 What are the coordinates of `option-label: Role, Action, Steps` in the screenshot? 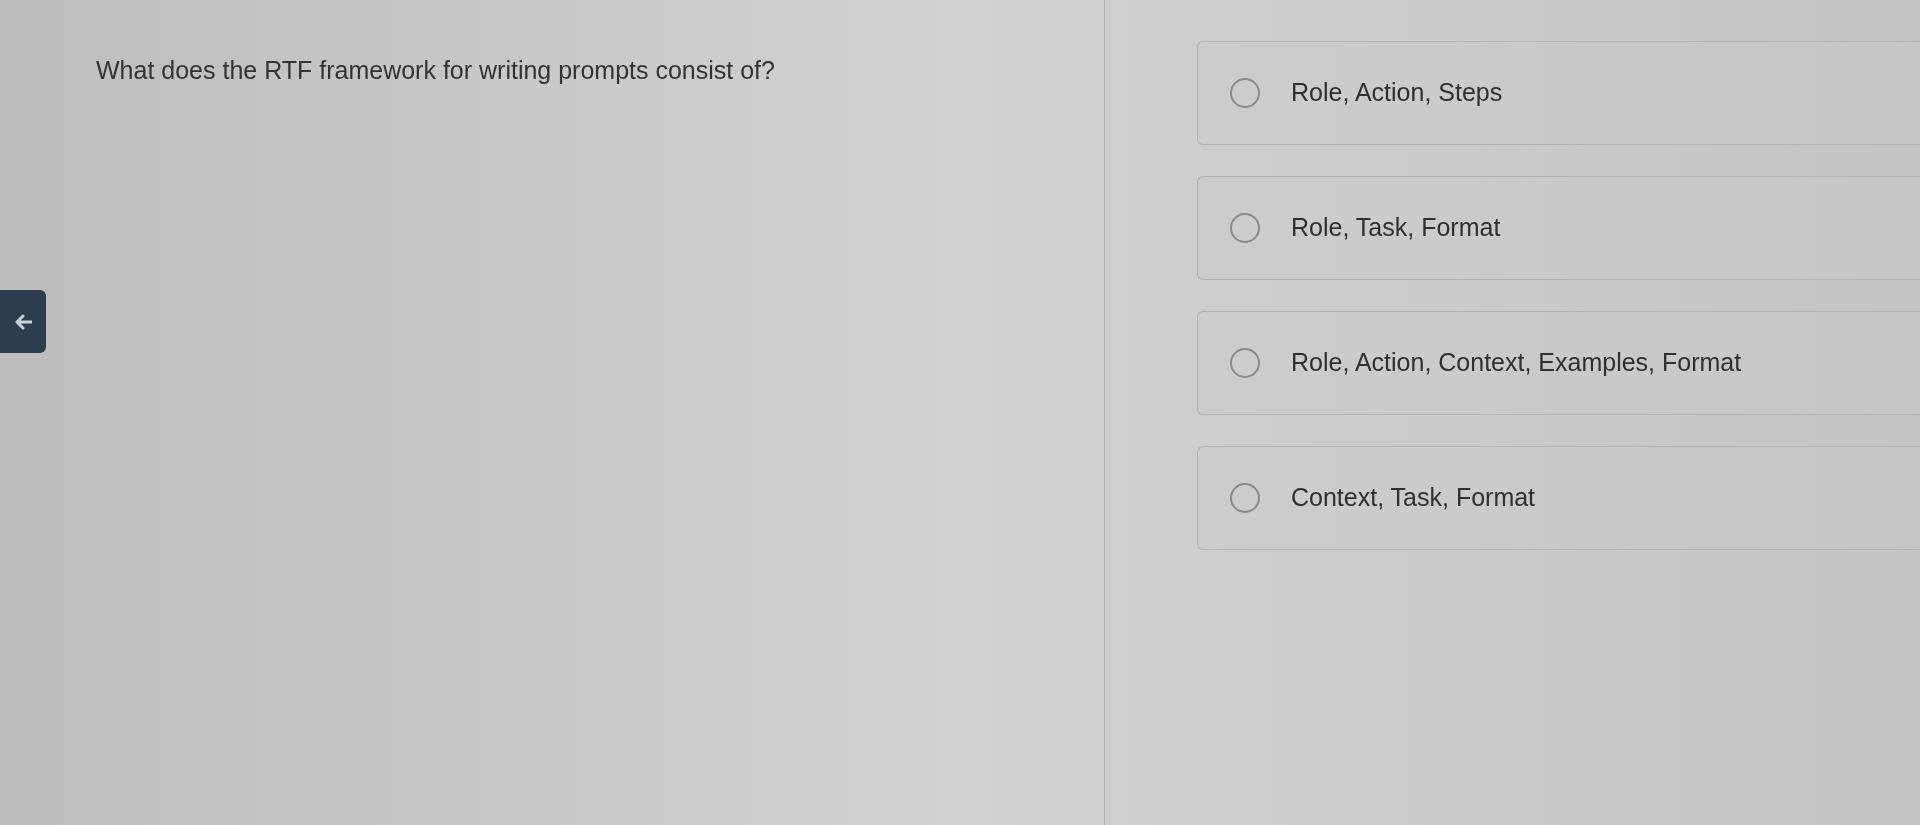 It's located at (1397, 93).